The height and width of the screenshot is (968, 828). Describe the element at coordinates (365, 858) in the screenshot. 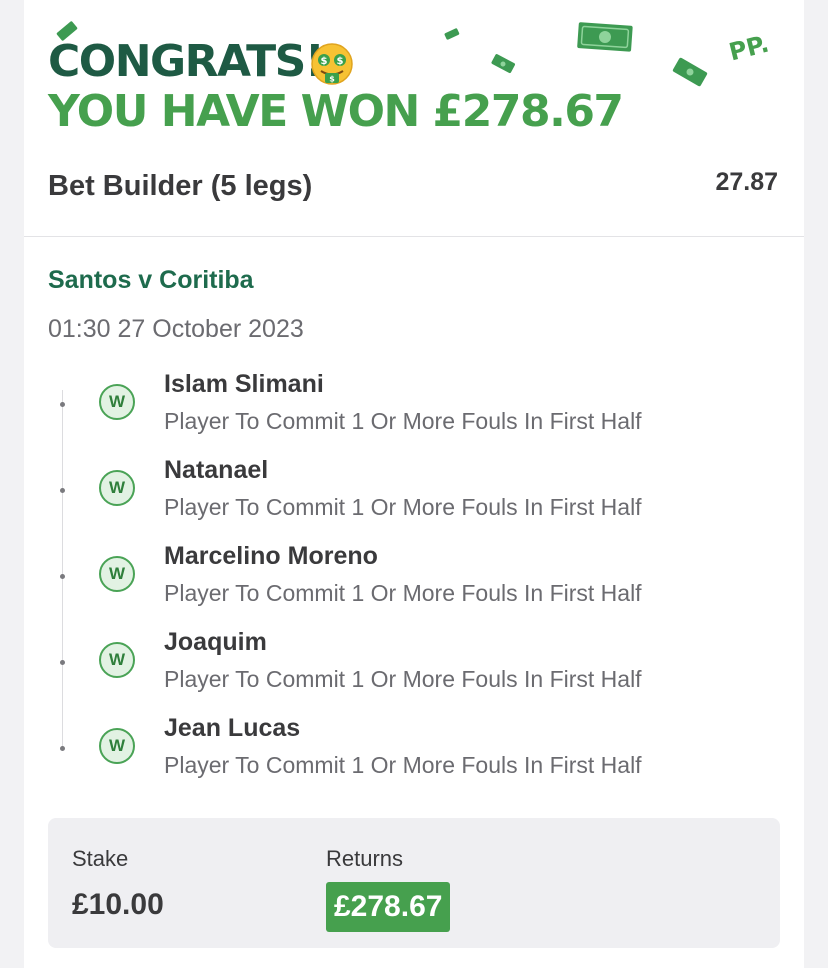

I see `returns-label: Returns` at that location.